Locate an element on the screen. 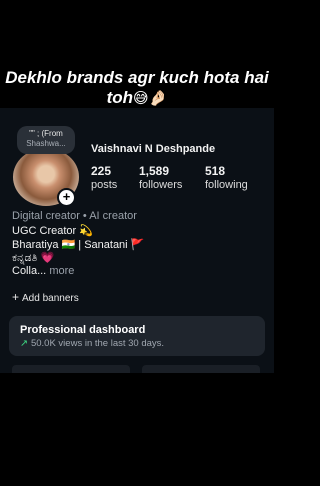 The image size is (320, 486). bio-line-4: Colla... more is located at coordinates (43, 271).